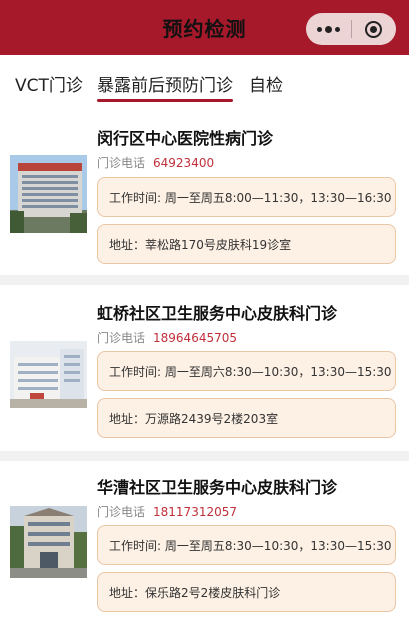  I want to click on mini-program-capsule, so click(351, 29).